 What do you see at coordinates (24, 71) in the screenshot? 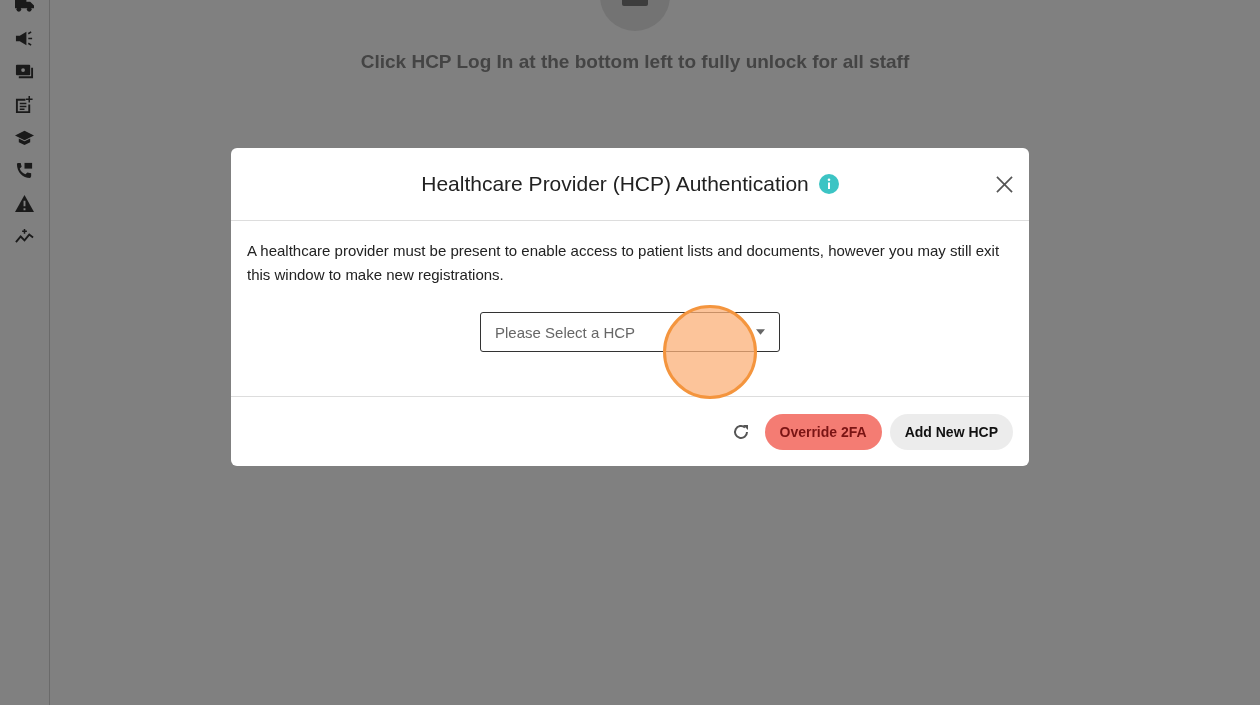
I see `screen-icon` at bounding box center [24, 71].